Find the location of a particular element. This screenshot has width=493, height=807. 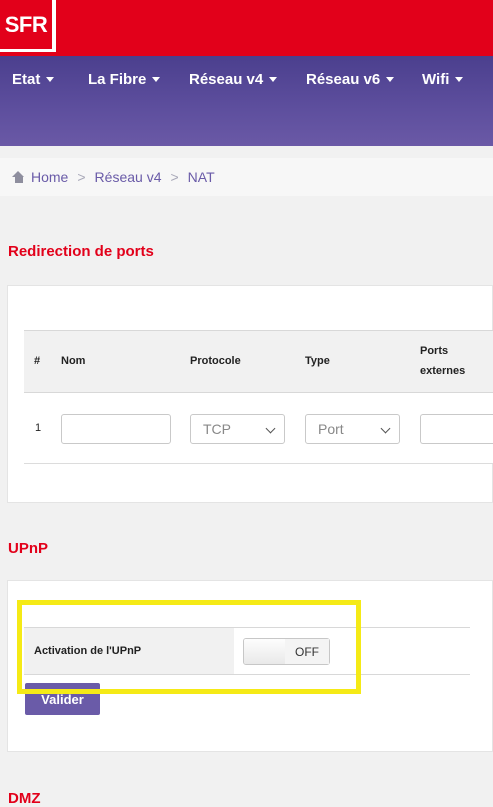

nav-item-reseau-v6: Réseau v6 is located at coordinates (350, 79).